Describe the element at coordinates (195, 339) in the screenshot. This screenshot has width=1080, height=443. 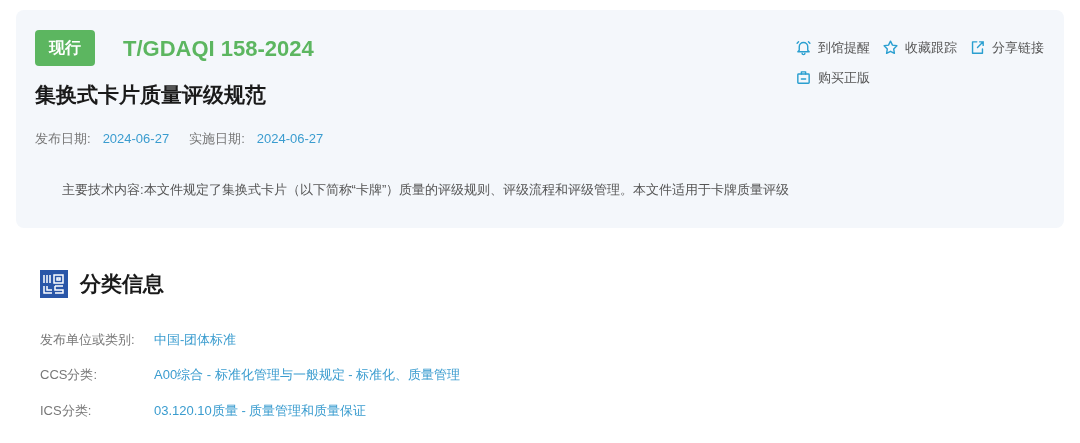
I see `field-value: 中国-团体标准` at that location.